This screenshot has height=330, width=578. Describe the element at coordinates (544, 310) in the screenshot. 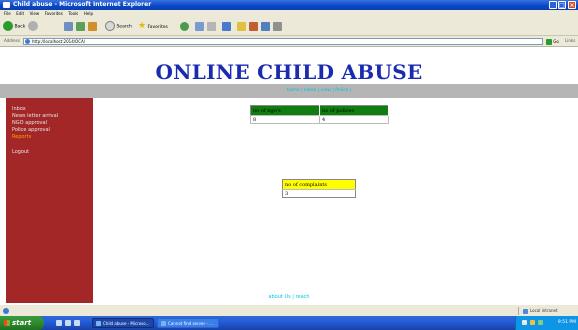

I see `zone-label: Local intranet` at that location.